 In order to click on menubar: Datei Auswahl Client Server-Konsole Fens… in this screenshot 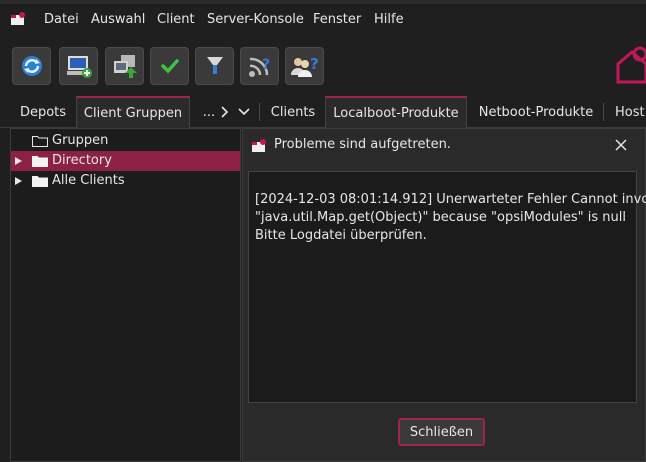, I will do `click(323, 19)`.